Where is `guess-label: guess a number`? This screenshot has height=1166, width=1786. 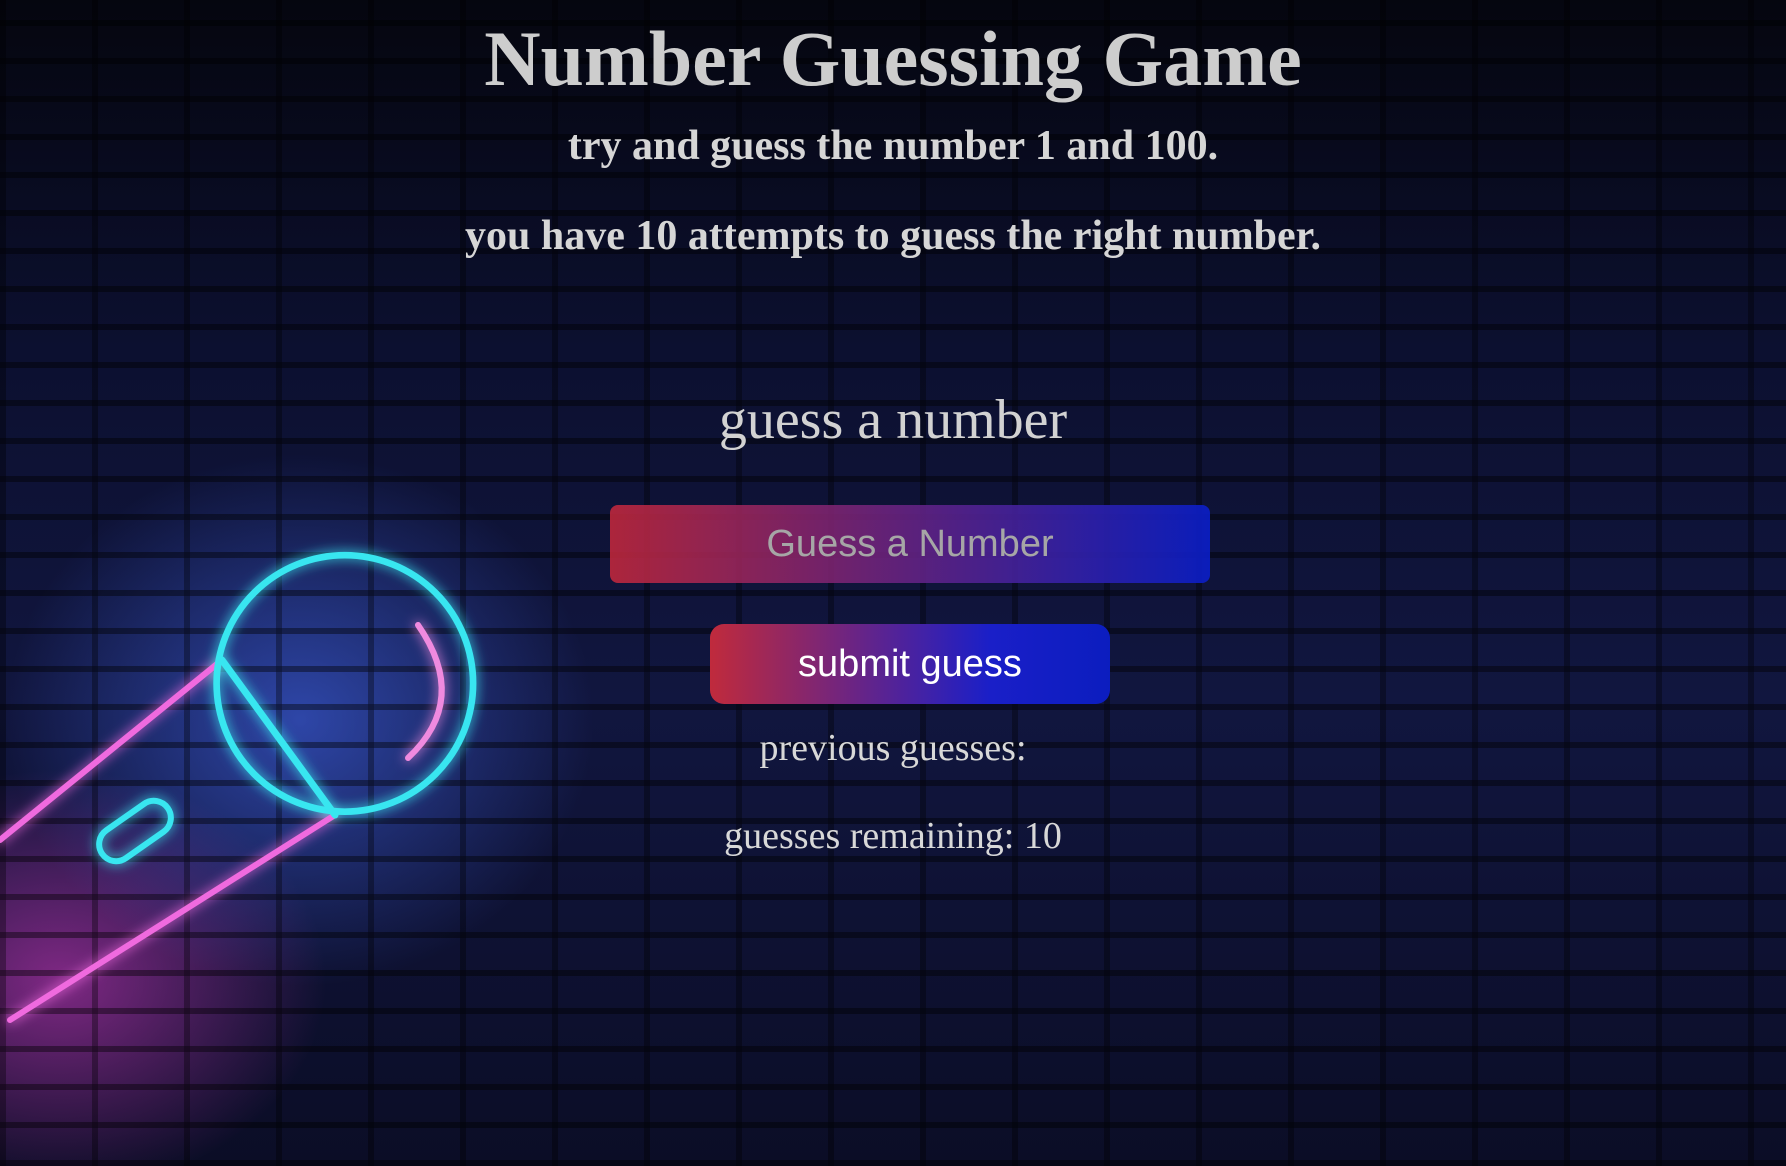
guess-label: guess a number is located at coordinates (893, 420).